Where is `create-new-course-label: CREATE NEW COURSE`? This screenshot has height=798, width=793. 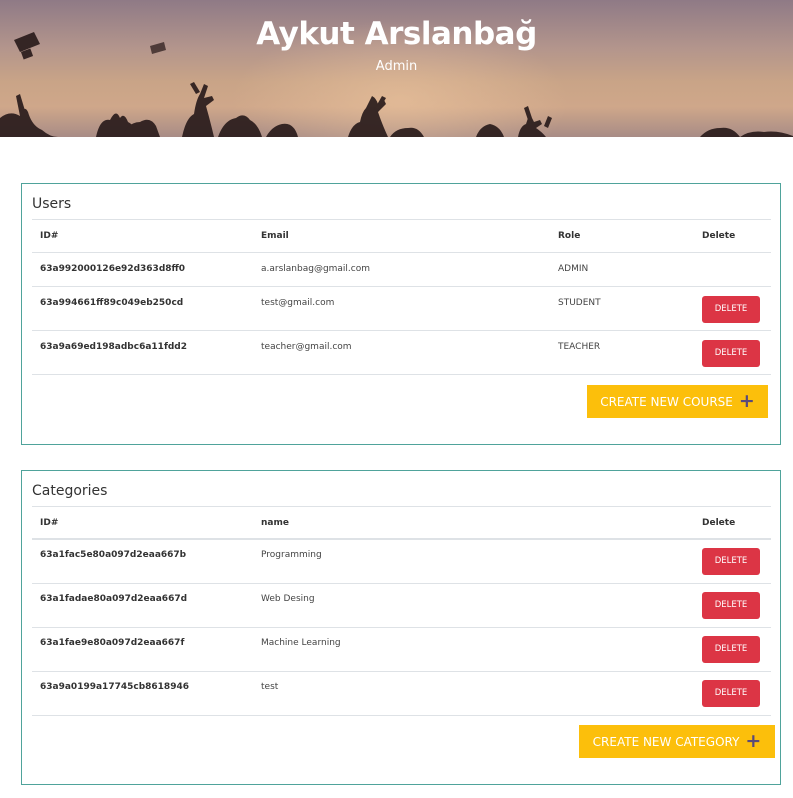 create-new-course-label: CREATE NEW COURSE is located at coordinates (666, 401).